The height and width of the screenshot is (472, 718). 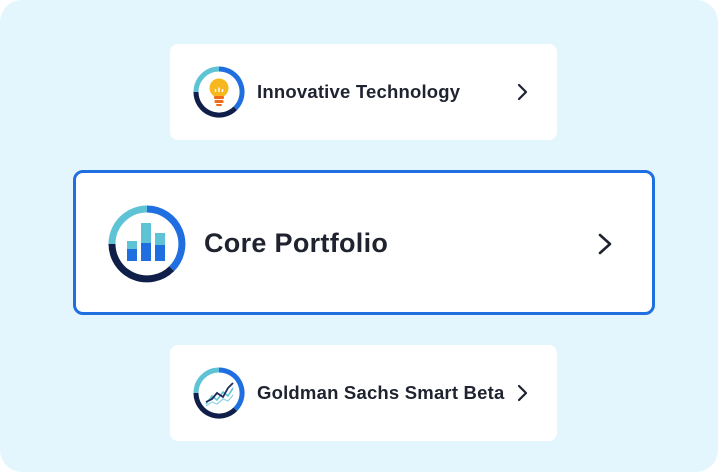 I want to click on portfolio-card-innovative-technology: Innovative Technology, so click(x=363, y=92).